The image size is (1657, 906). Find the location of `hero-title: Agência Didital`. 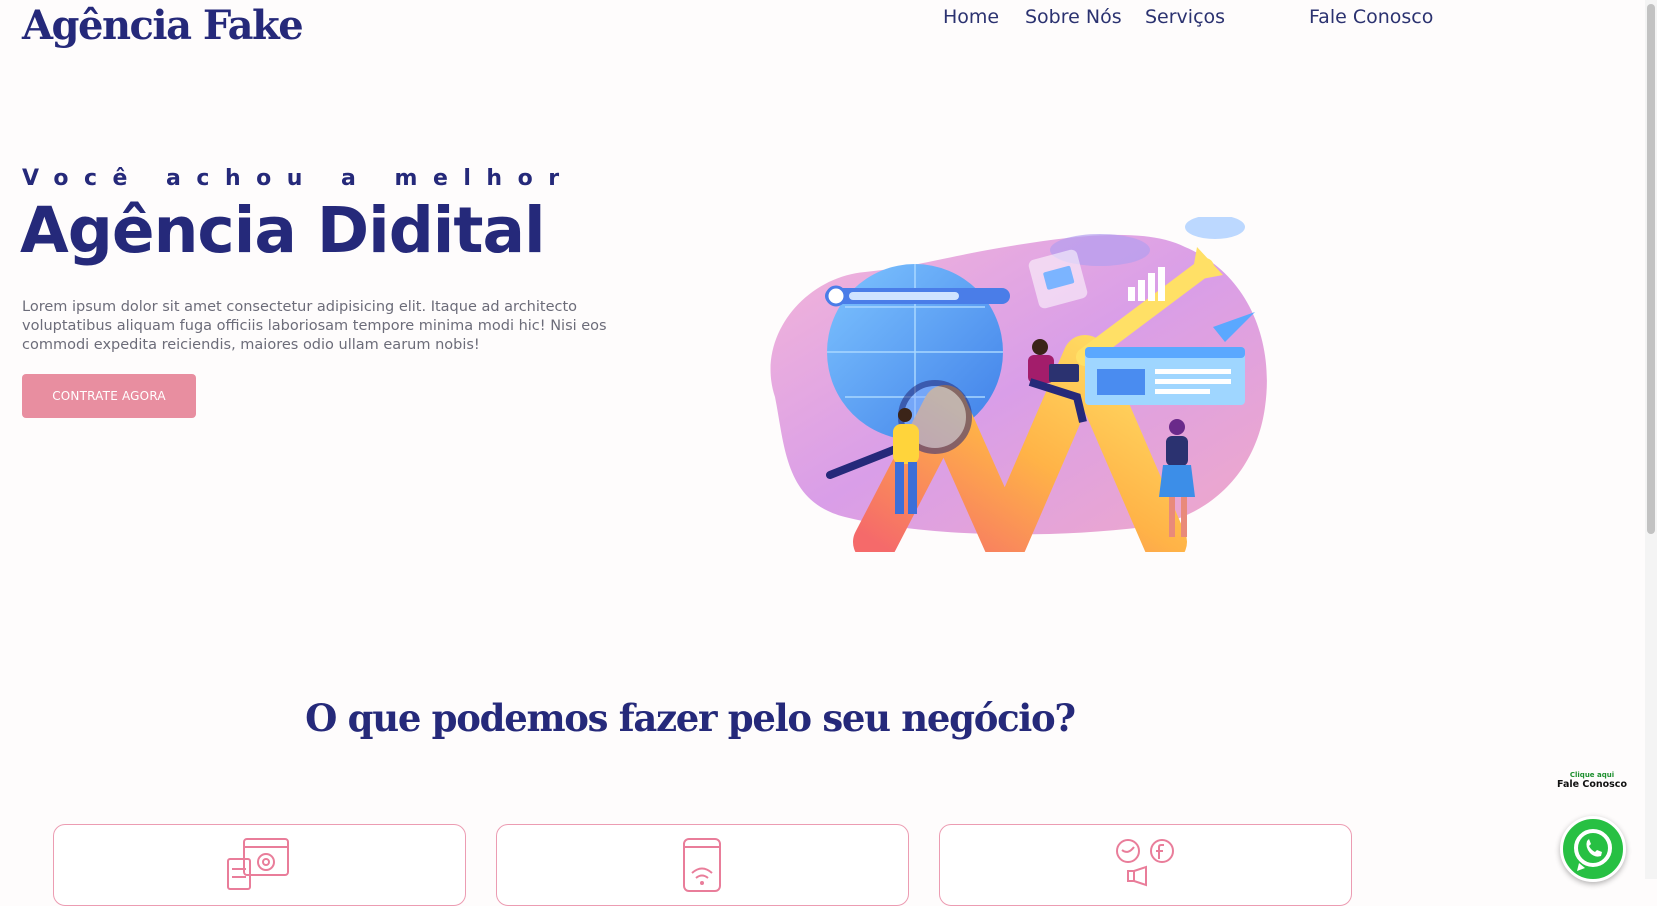

hero-title: Agência Didital is located at coordinates (283, 230).